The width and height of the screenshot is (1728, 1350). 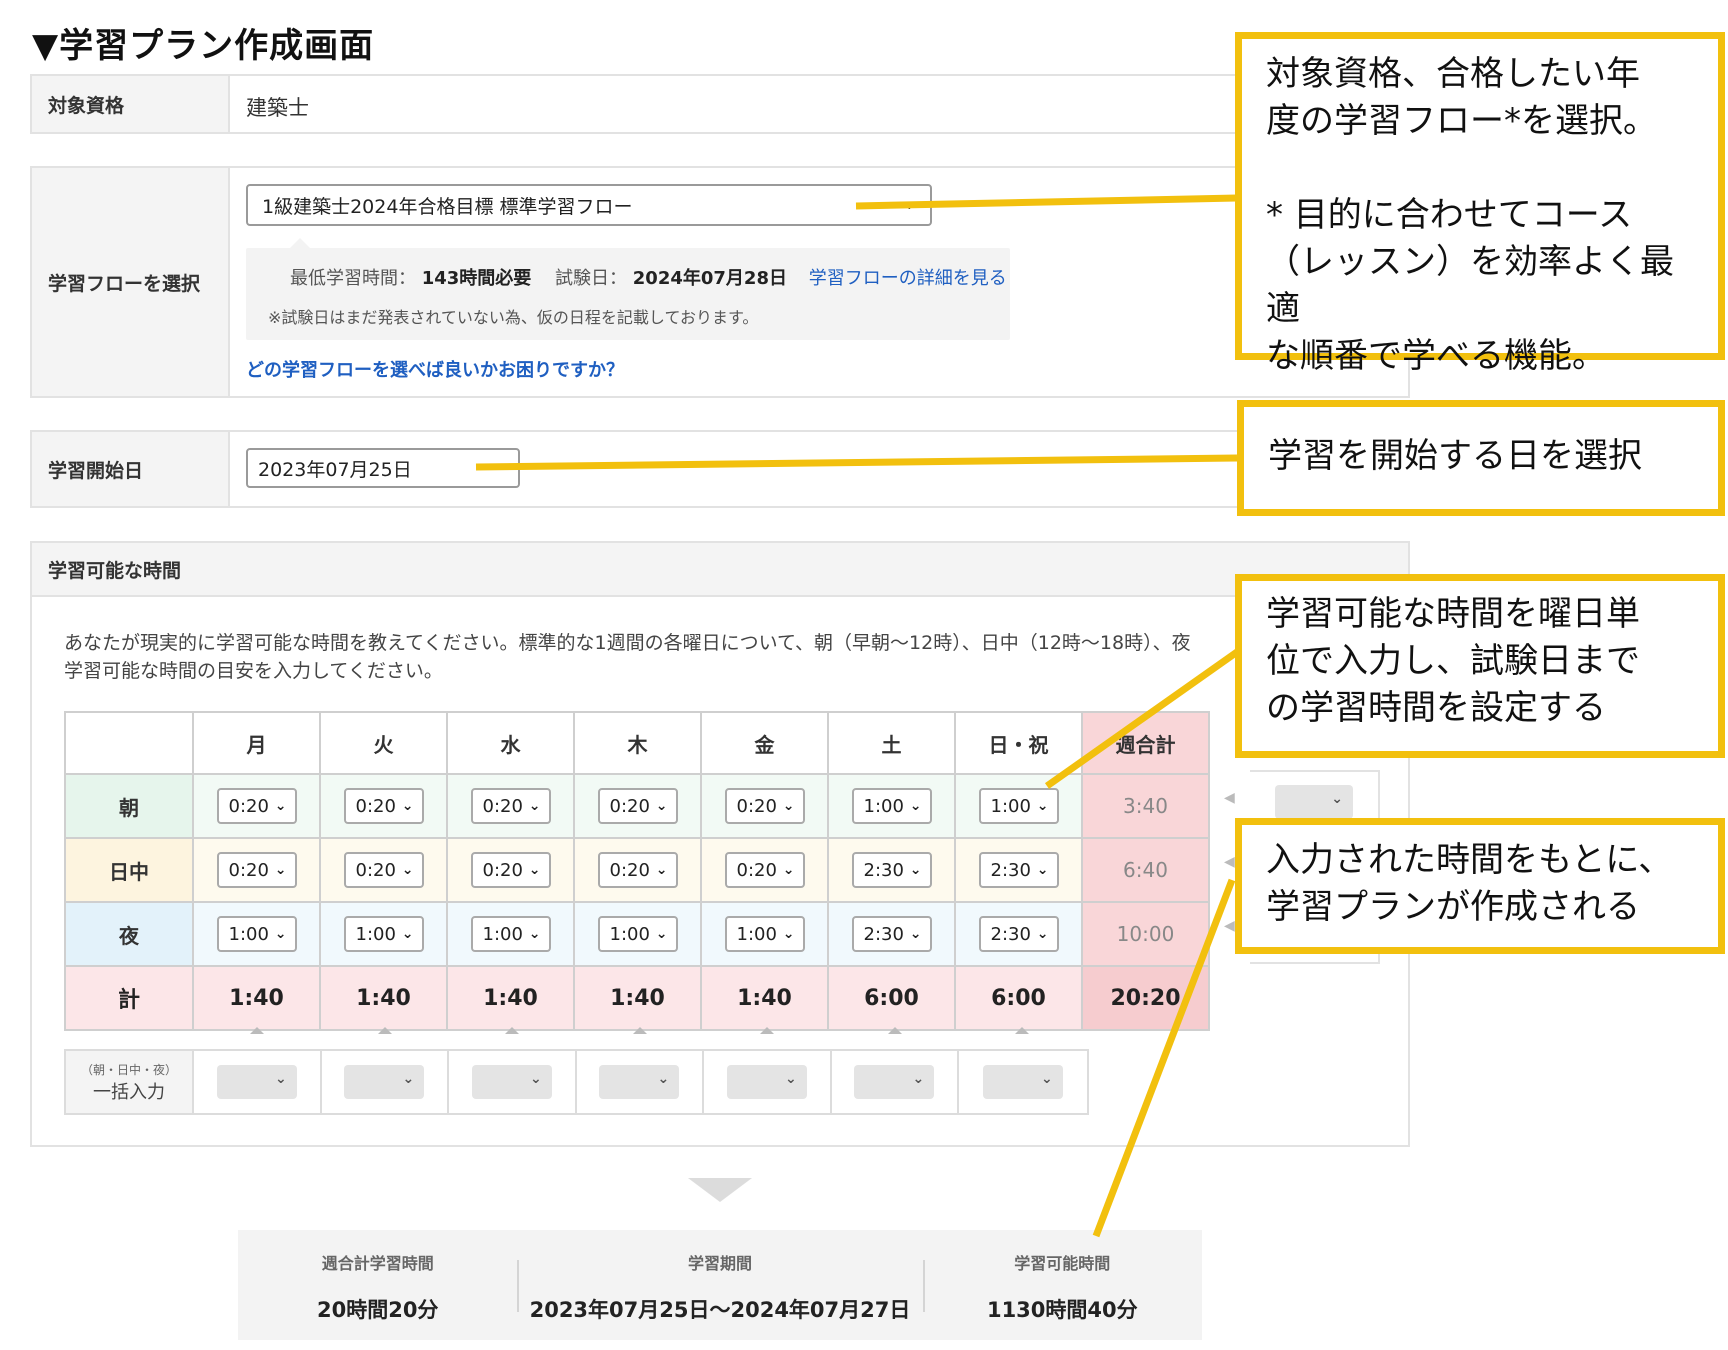 I want to click on flow-select: 1級建築士2024年合格目標 標準学習フロー ⌄, so click(x=589, y=205).